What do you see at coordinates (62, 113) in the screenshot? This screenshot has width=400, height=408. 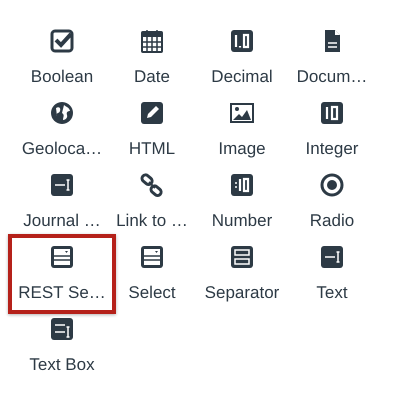 I see `globe-icon` at bounding box center [62, 113].